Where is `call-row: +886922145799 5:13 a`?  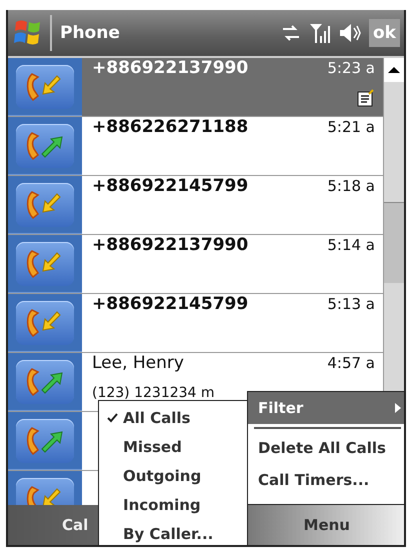
call-row: +886922145799 5:13 a is located at coordinates (195, 323).